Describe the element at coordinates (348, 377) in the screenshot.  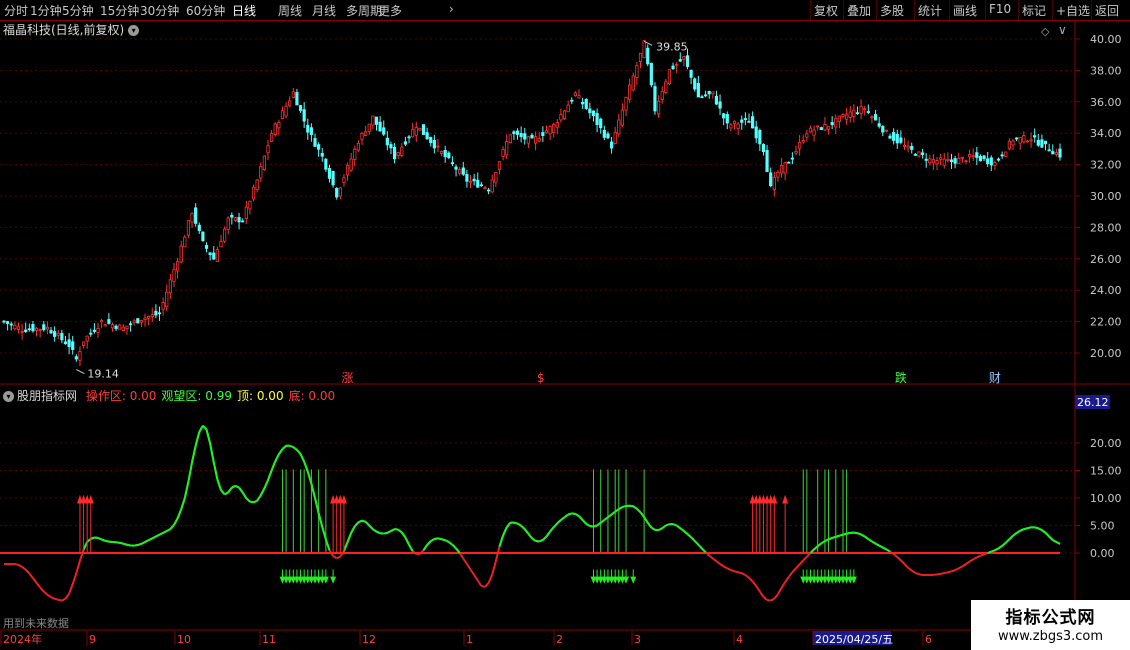
I see `event-marker: 涨` at that location.